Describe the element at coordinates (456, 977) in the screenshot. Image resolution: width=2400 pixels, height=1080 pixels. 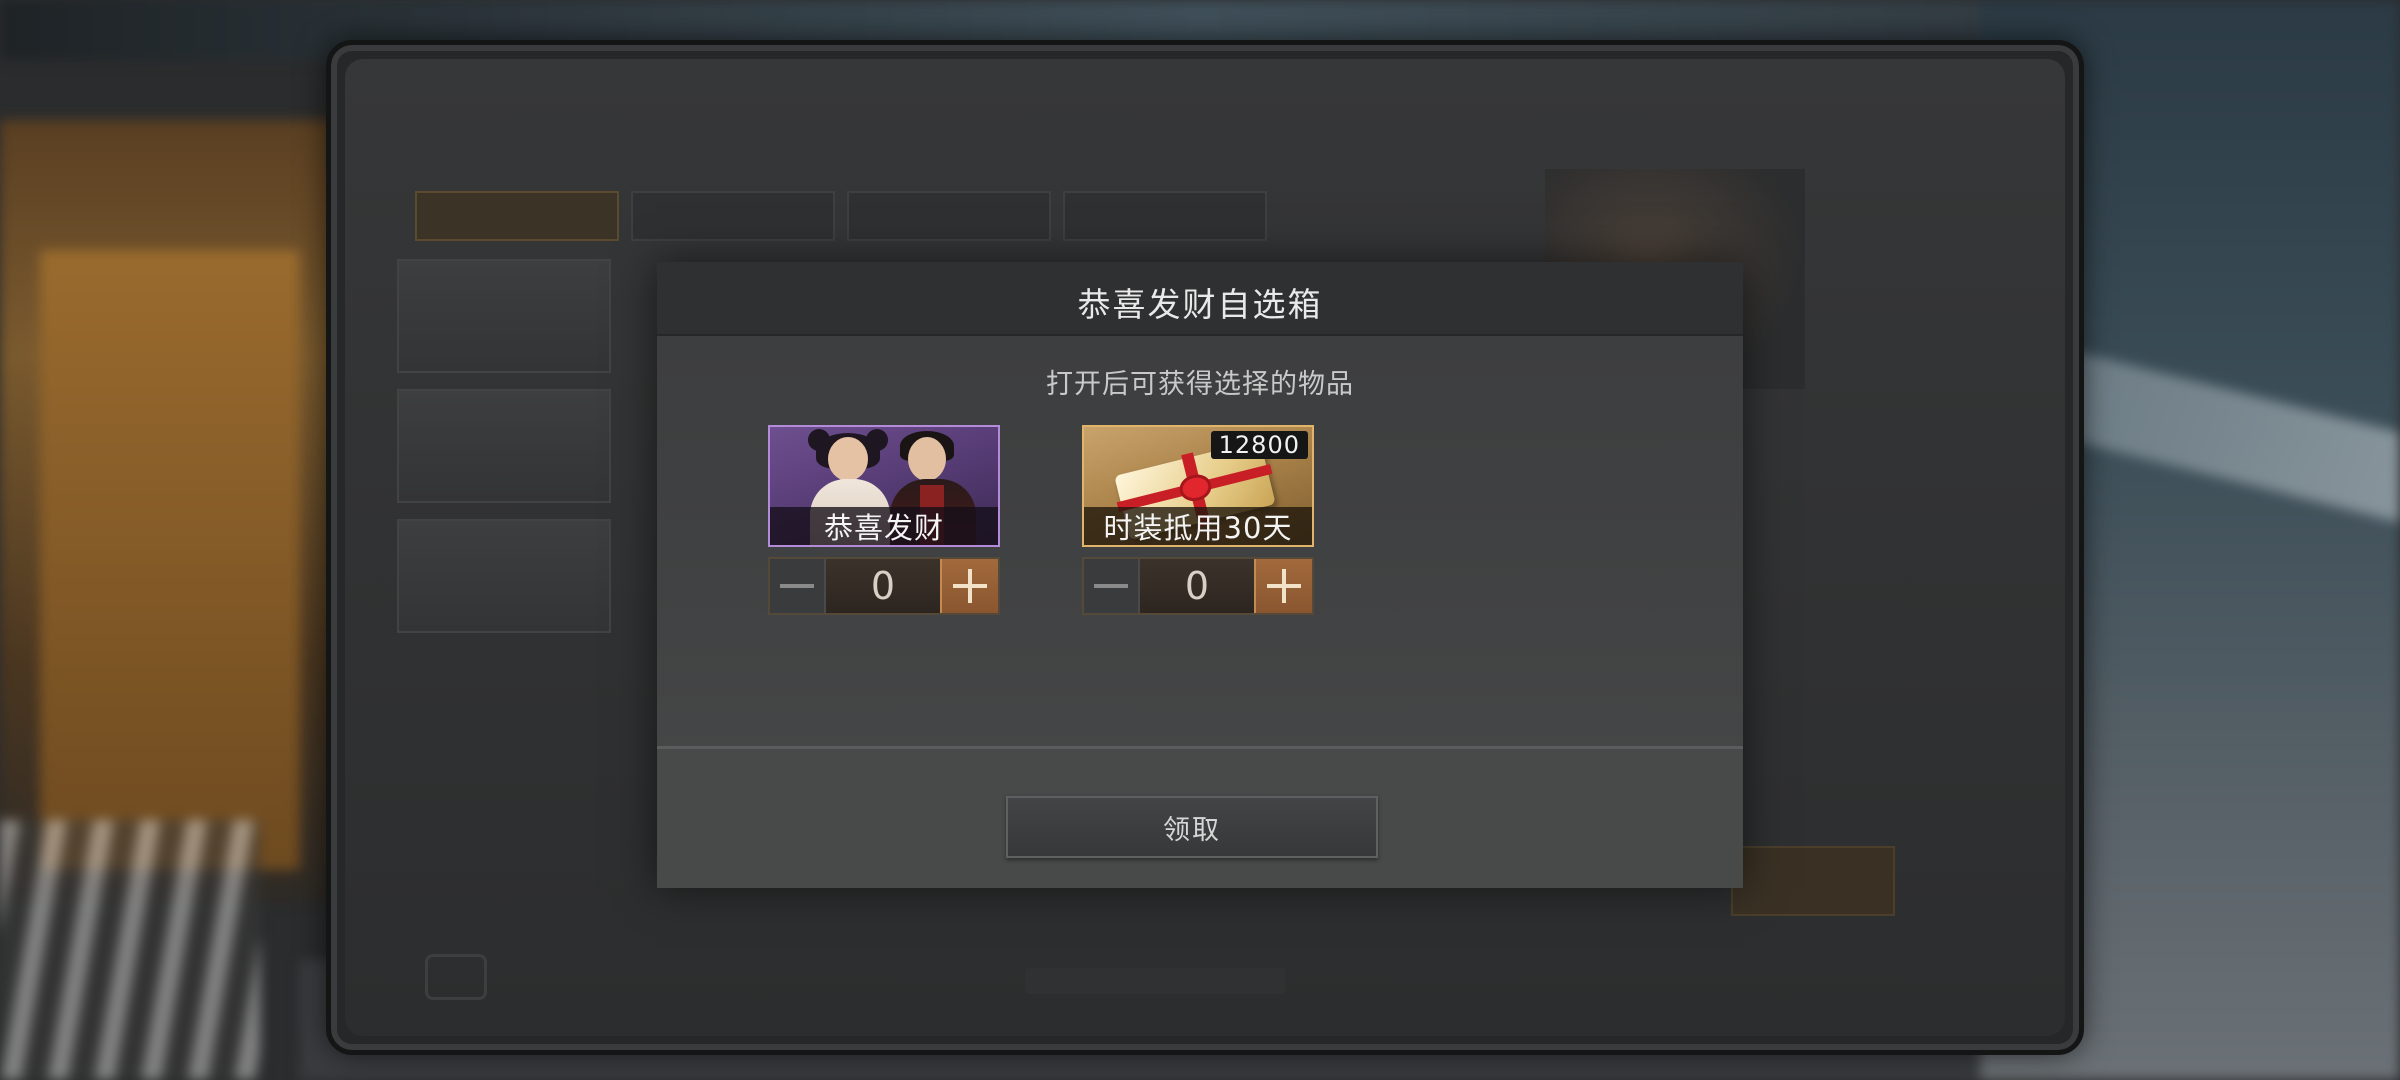
I see `dimmed-back-icon` at that location.